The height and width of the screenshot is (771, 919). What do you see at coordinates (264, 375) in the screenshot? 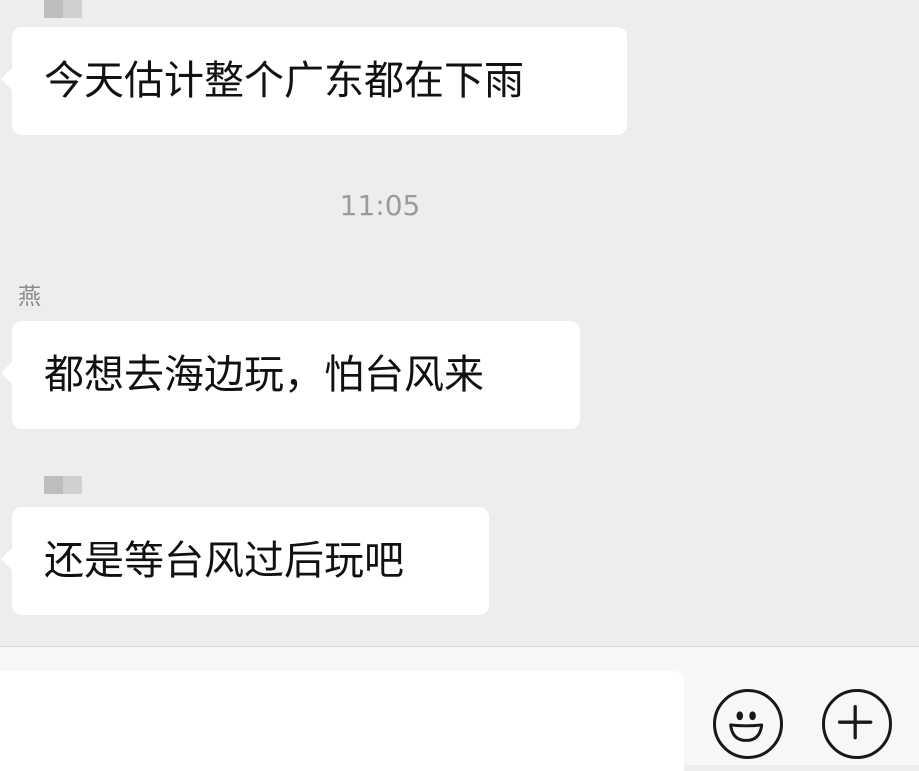
I see `message-text: 都想去海边玩，怕台风来` at bounding box center [264, 375].